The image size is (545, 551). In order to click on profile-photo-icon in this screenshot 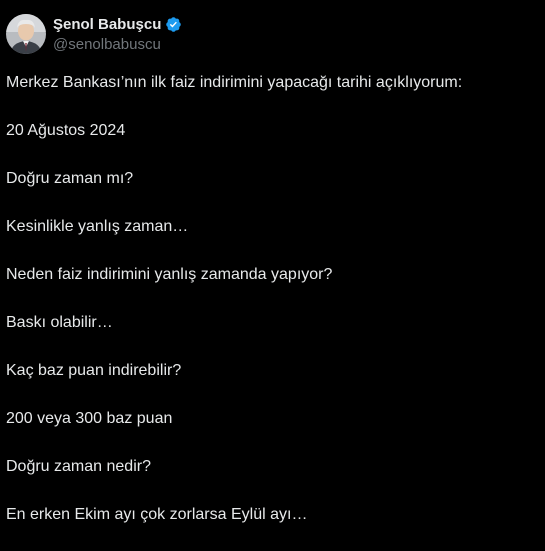, I will do `click(26, 34)`.